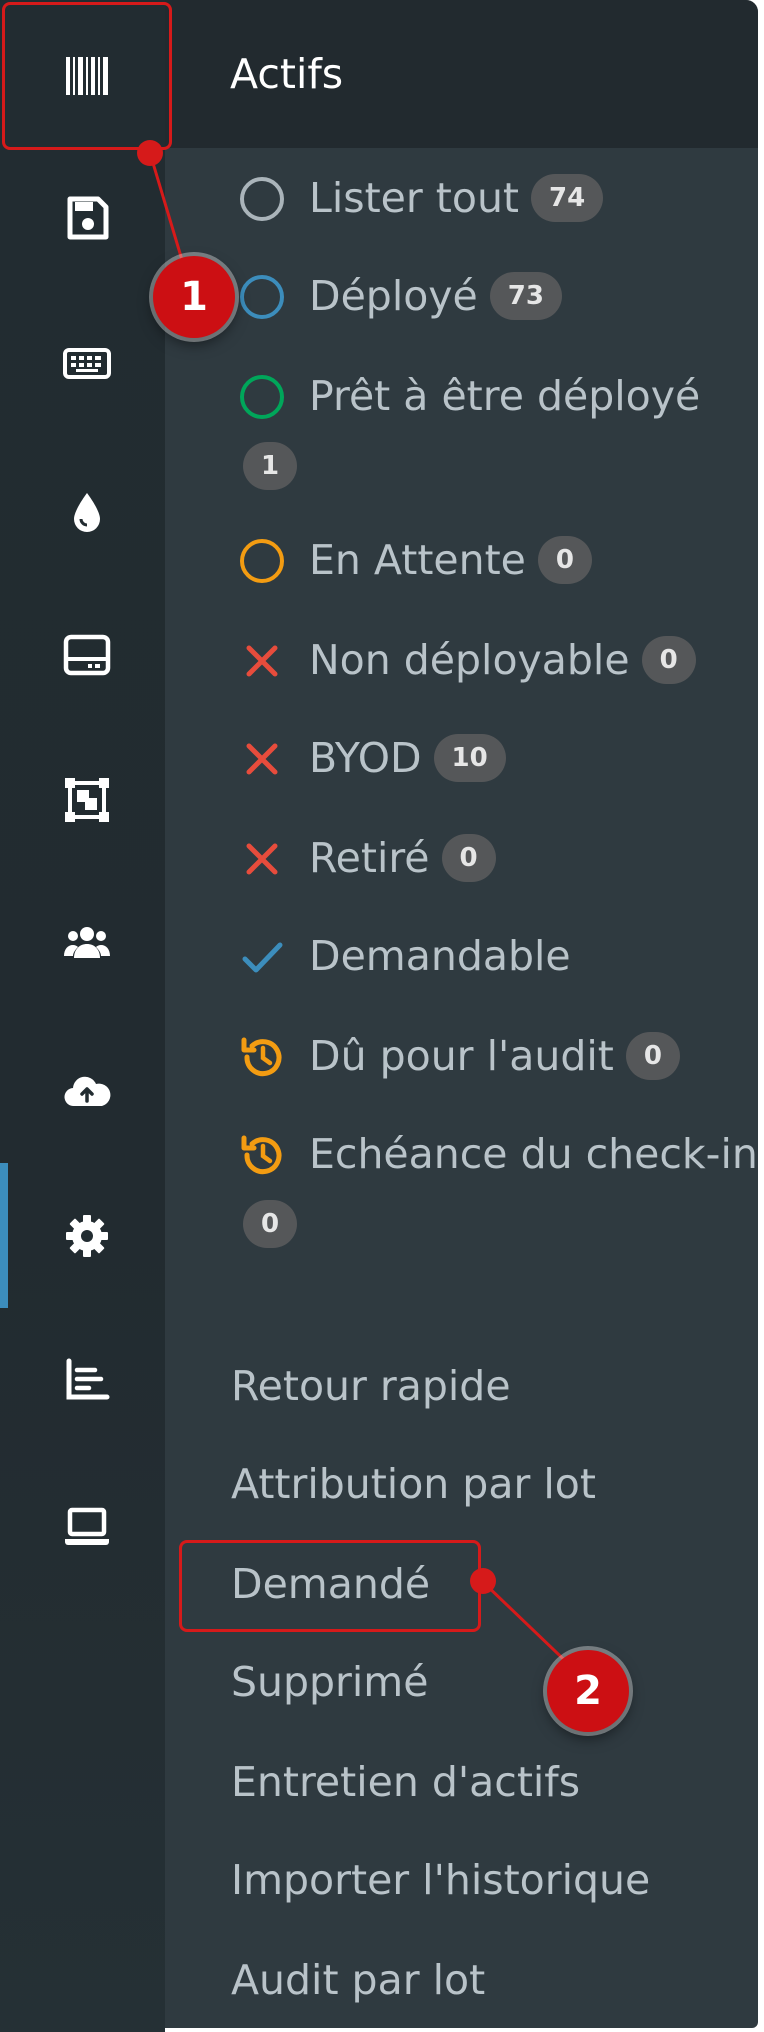 The image size is (764, 2032). What do you see at coordinates (365, 758) in the screenshot?
I see `status-label: BYOD` at bounding box center [365, 758].